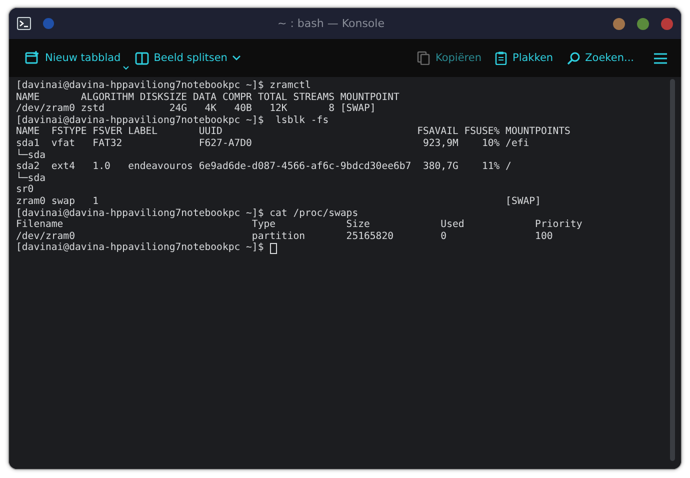 Image resolution: width=690 pixels, height=478 pixels. Describe the element at coordinates (573, 58) in the screenshot. I see `search-icon` at that location.